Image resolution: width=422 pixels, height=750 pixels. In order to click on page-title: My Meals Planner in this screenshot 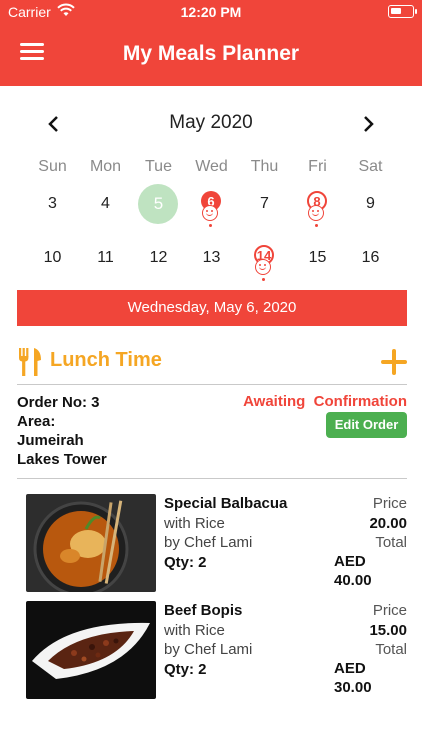, I will do `click(211, 53)`.